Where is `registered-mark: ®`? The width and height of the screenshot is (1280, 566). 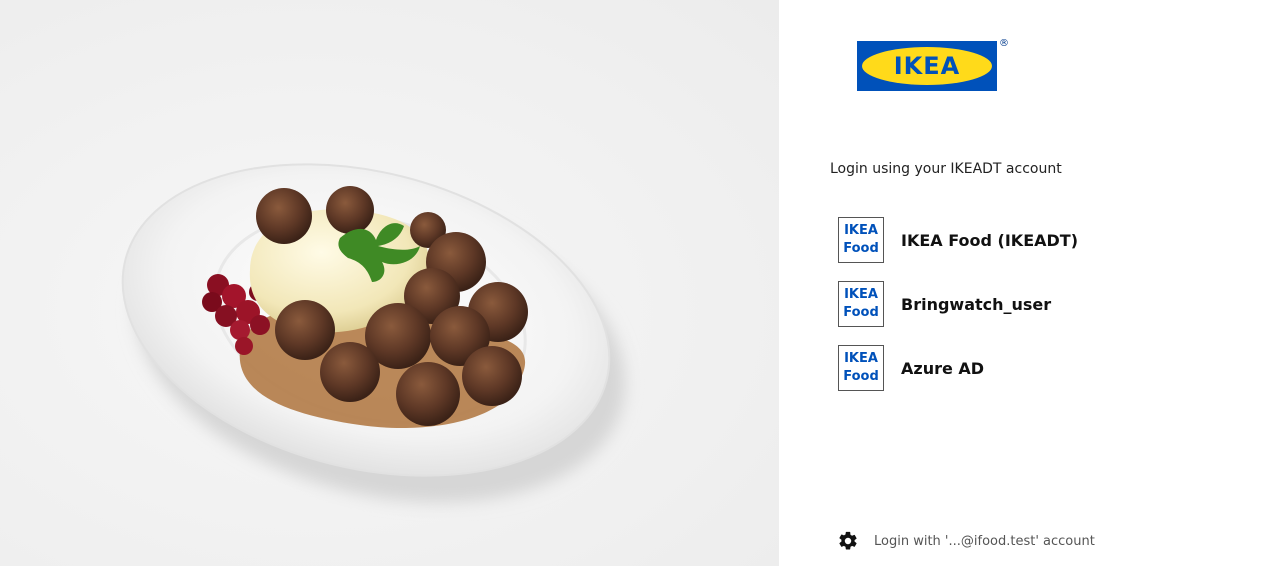
registered-mark: ® is located at coordinates (1004, 43).